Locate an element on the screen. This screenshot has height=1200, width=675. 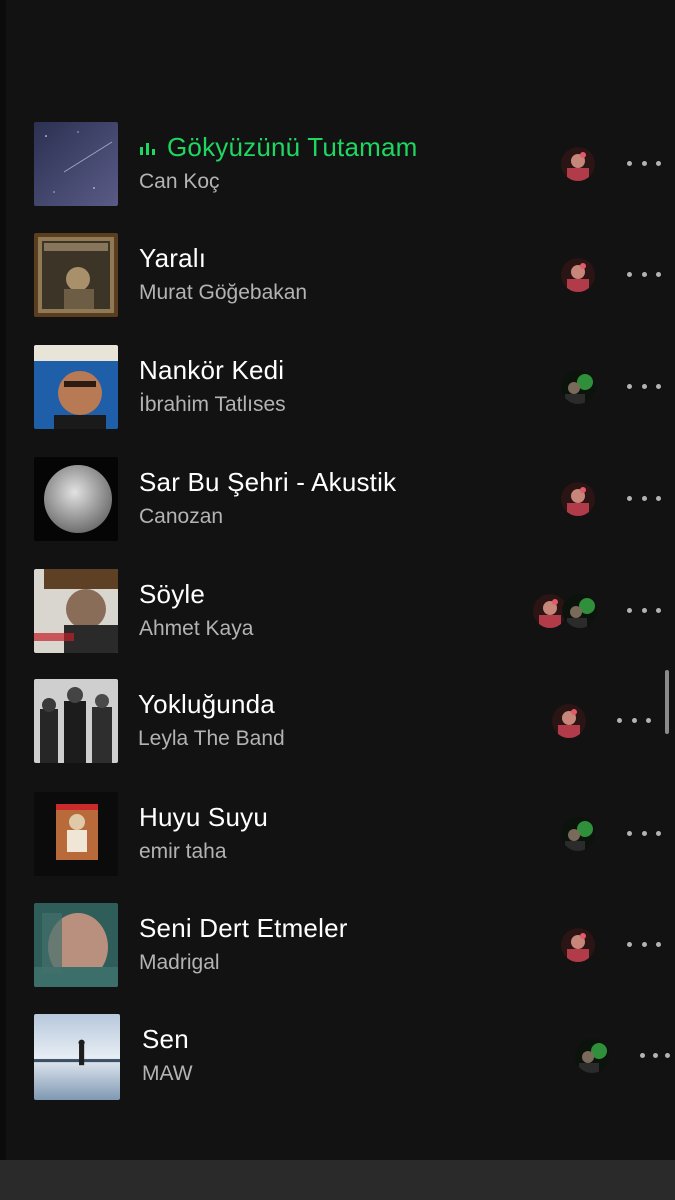
track-artist: Murat Göğebakan is located at coordinates (223, 292).